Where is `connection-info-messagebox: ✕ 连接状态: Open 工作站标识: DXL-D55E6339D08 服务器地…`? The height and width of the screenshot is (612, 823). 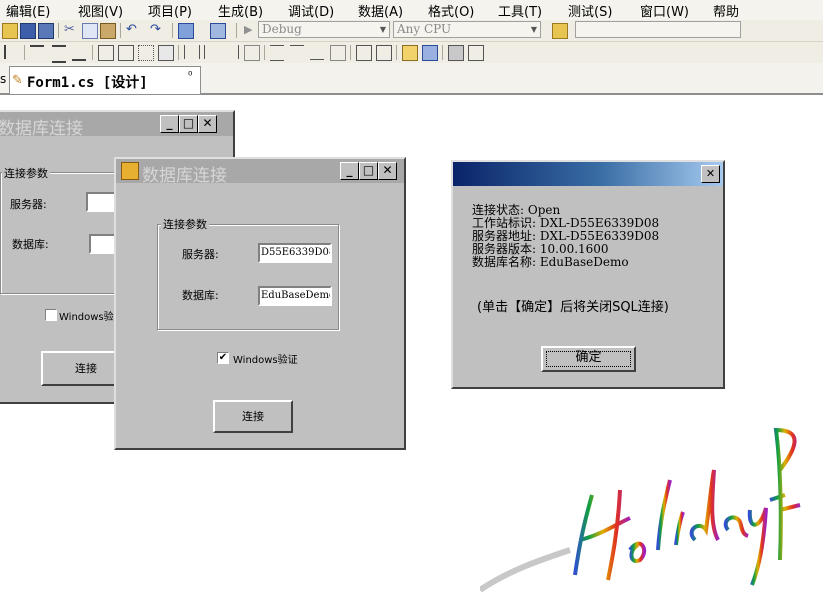
connection-info-messagebox: ✕ 连接状态: Open 工作站标识: DXL-D55E6339D08 服务器地… is located at coordinates (588, 274).